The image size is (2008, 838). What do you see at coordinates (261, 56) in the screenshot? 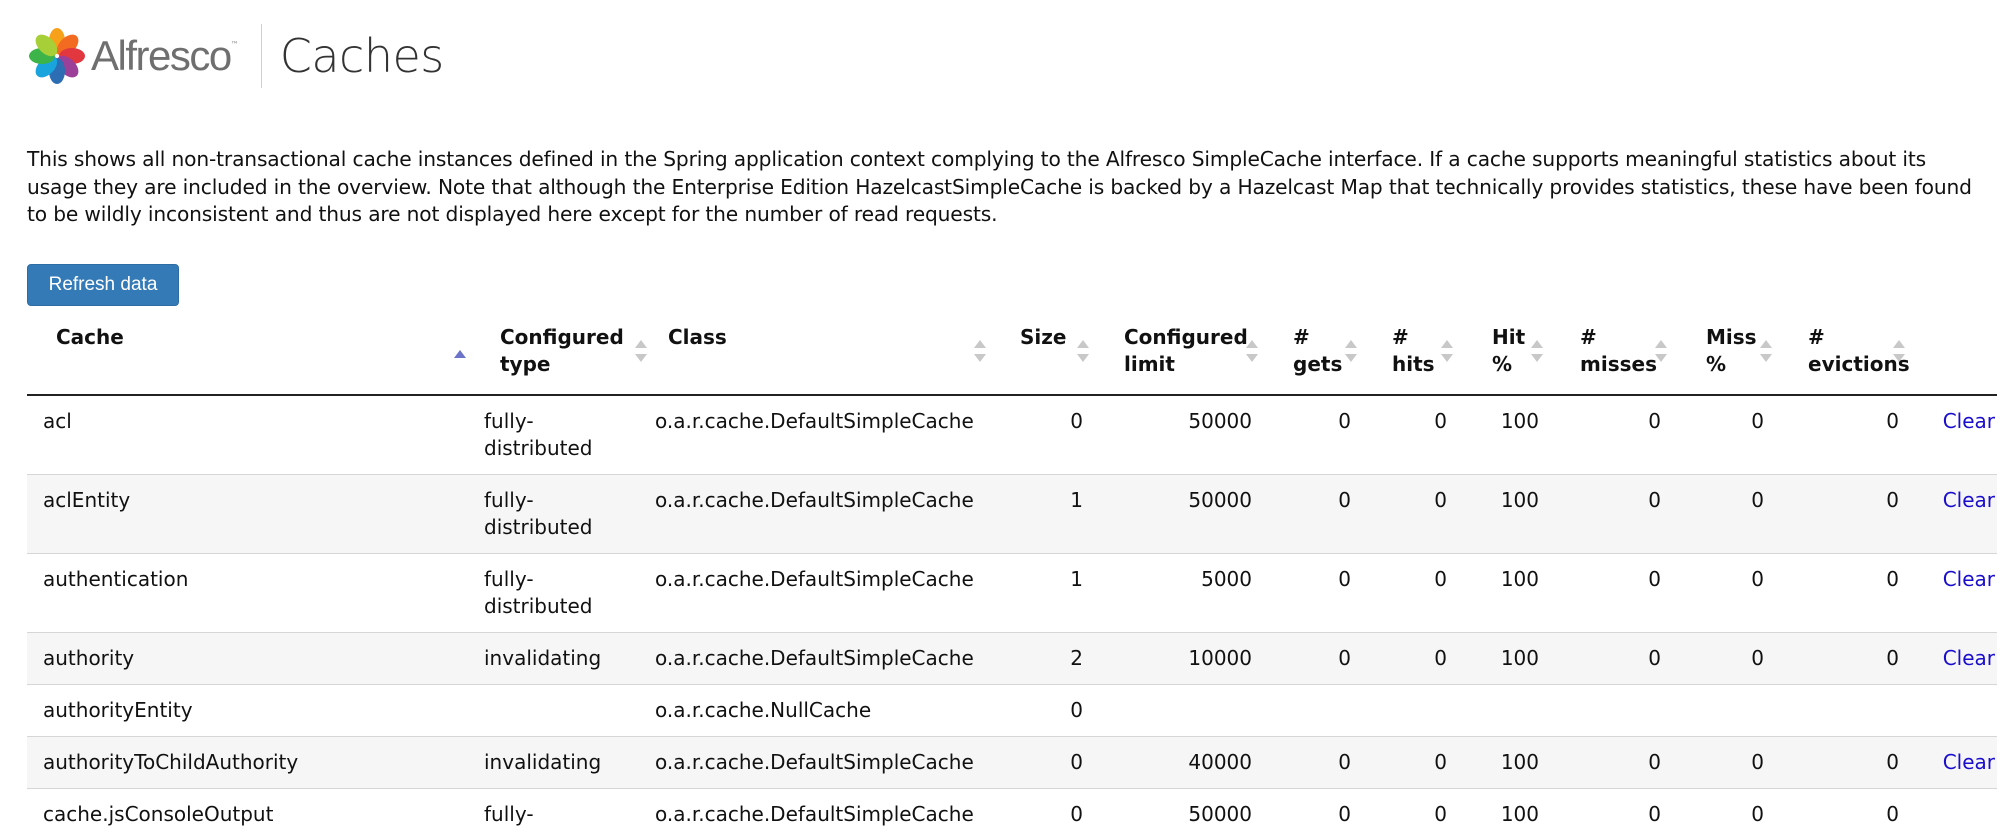
I see `header-divider` at bounding box center [261, 56].